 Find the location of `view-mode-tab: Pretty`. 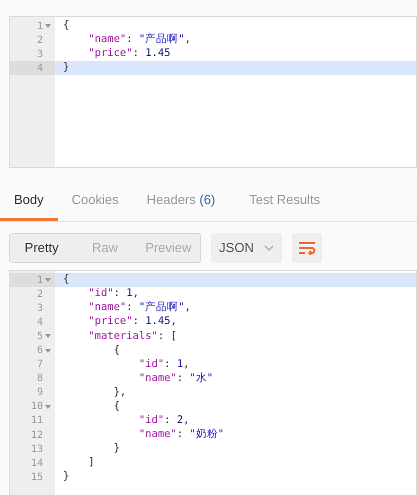

view-mode-tab: Pretty is located at coordinates (42, 248).